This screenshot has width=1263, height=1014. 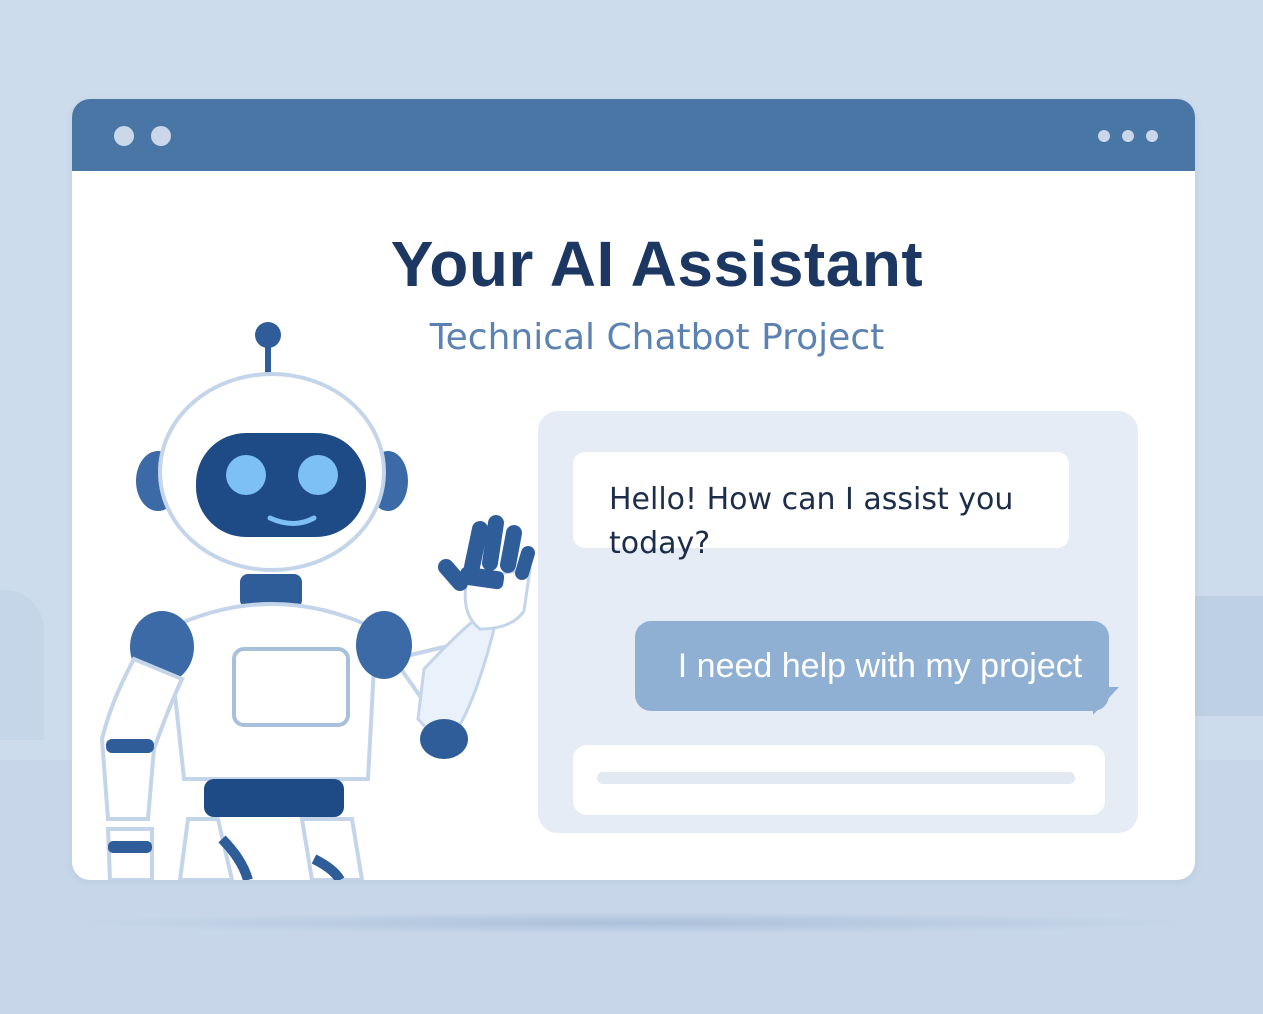 What do you see at coordinates (22, 665) in the screenshot?
I see `background-plant-shape` at bounding box center [22, 665].